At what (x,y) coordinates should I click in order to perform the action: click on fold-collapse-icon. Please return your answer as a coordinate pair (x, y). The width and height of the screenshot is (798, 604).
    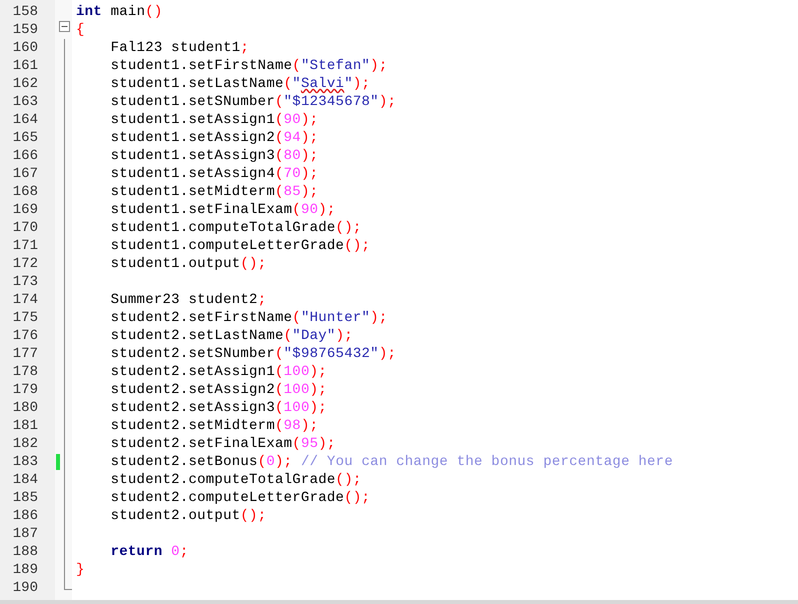
    Looking at the image, I should click on (64, 26).